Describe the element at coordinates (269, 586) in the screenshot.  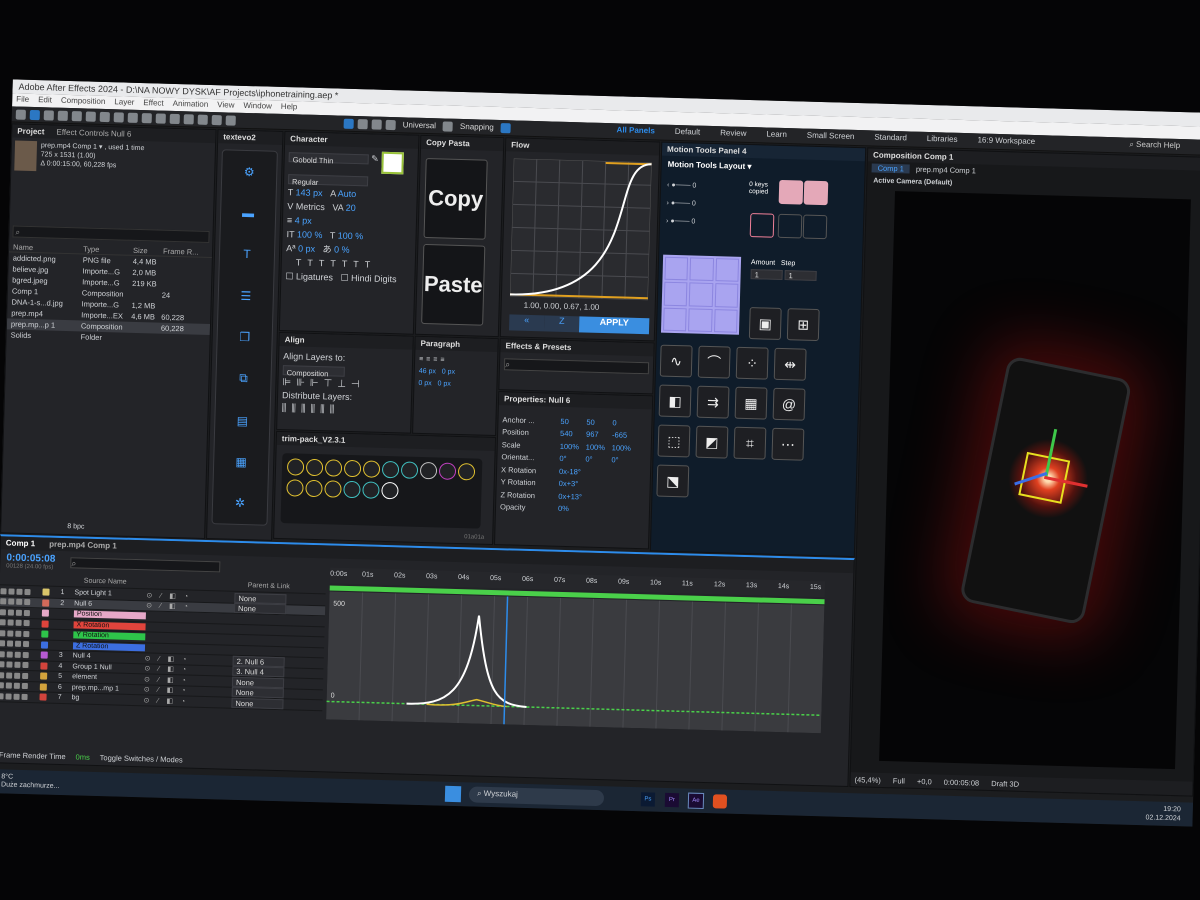
I see `parent-link-header: Parent & Link` at that location.